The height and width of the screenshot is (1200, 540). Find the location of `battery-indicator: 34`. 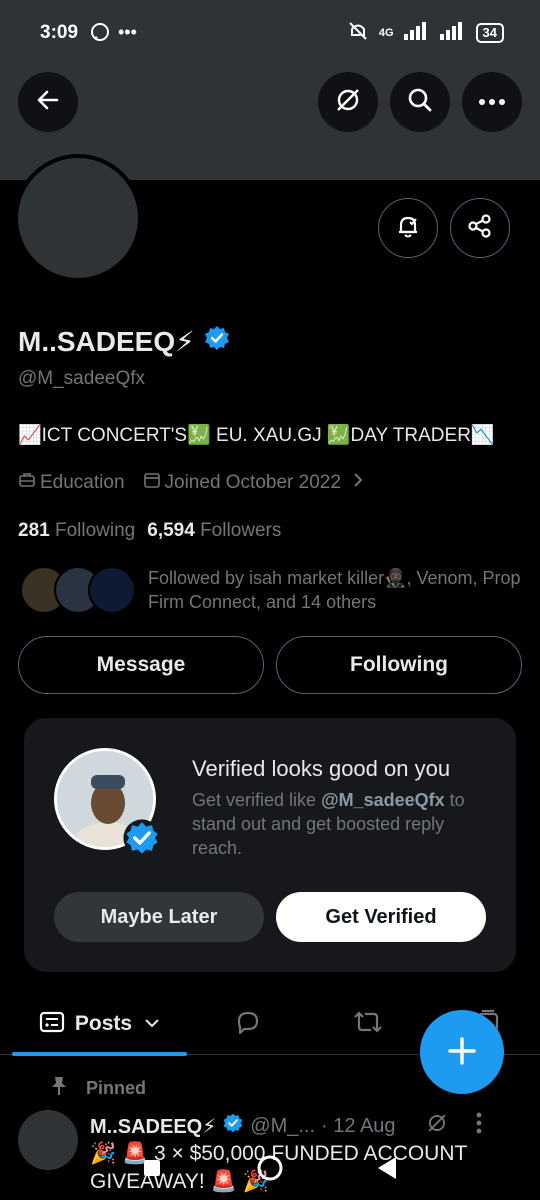

battery-indicator: 34 is located at coordinates (489, 32).